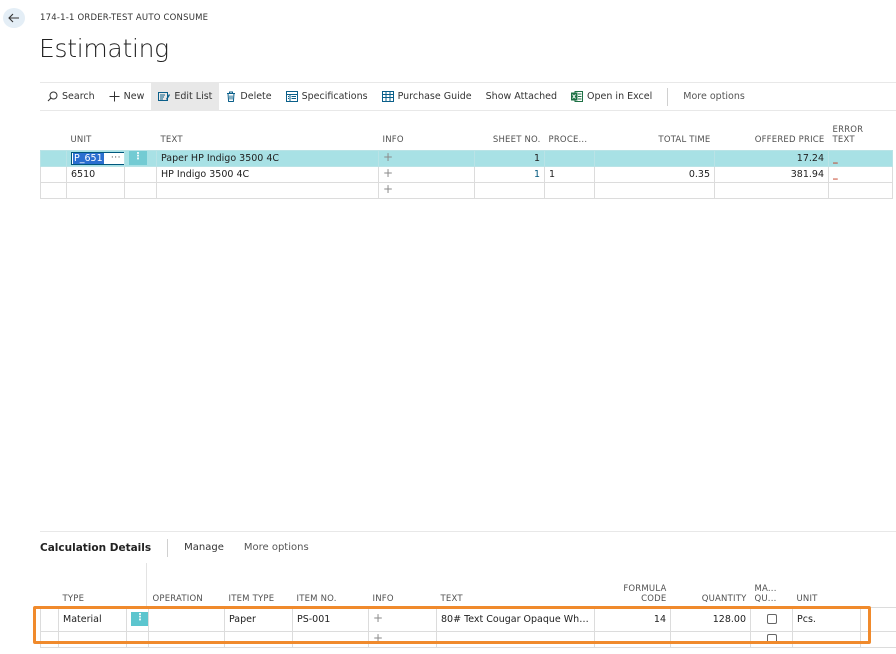 The height and width of the screenshot is (654, 896). I want to click on item-type-cell: Paper, so click(258, 619).